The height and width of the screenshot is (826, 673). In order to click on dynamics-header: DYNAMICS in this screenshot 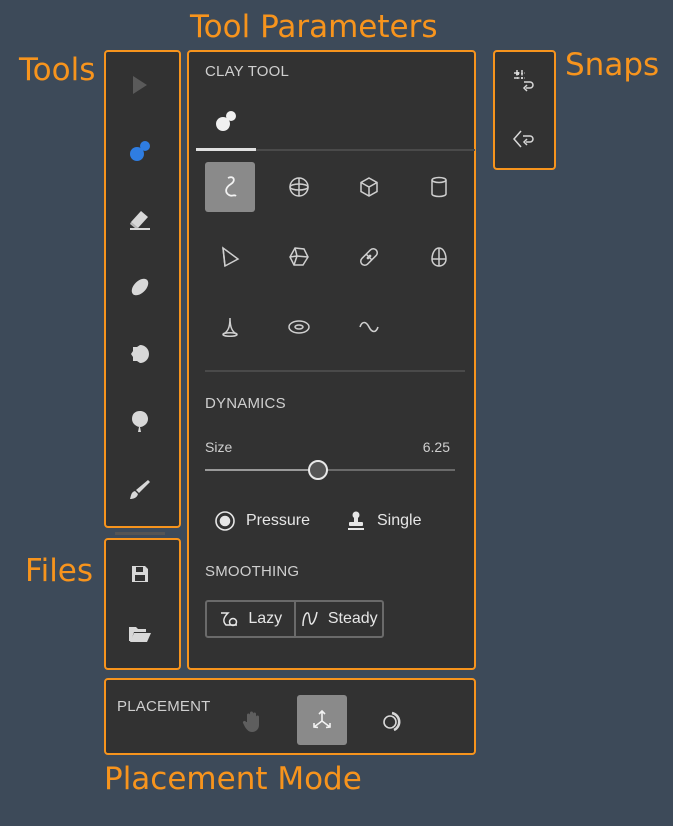, I will do `click(245, 403)`.